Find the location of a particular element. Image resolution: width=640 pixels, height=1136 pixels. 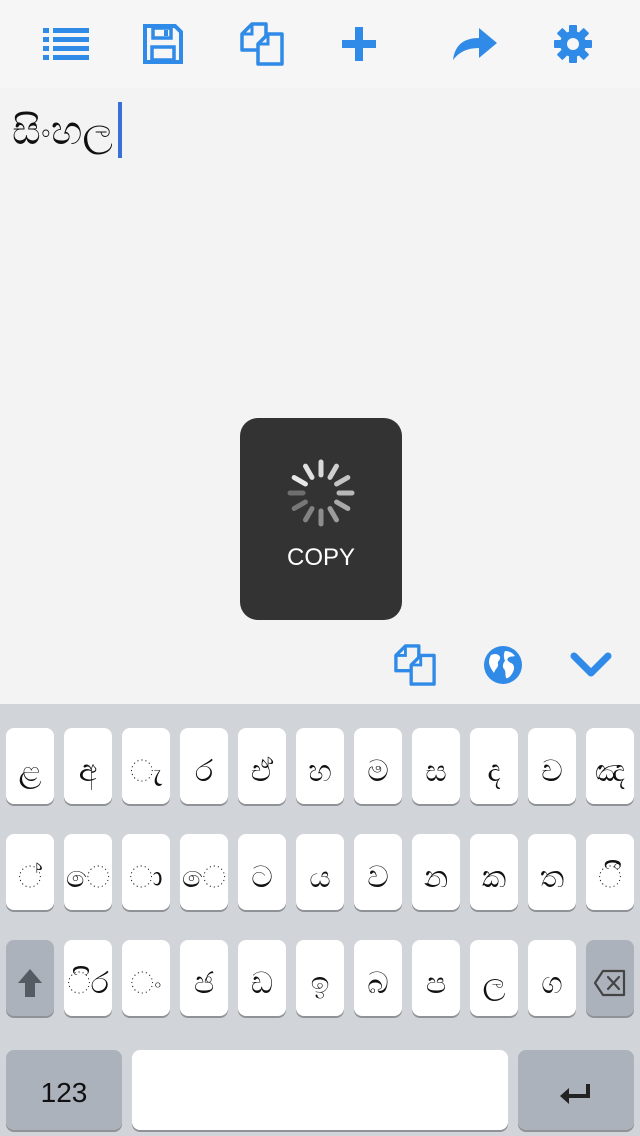

key: ඉ is located at coordinates (320, 978).